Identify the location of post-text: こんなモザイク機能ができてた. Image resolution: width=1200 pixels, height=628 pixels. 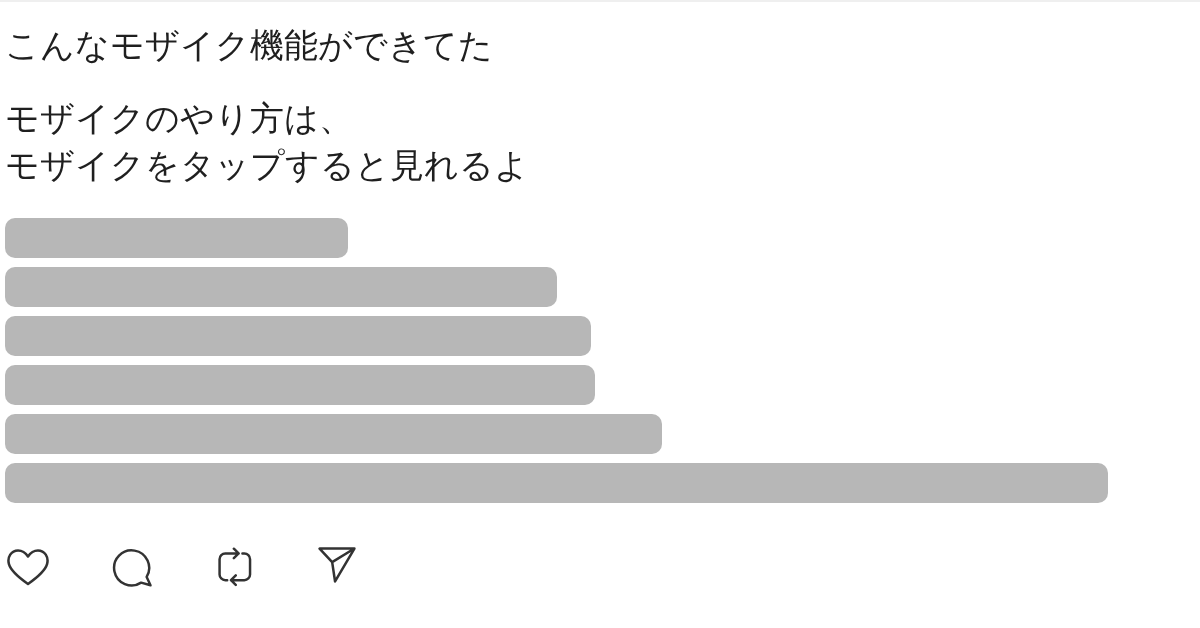
(249, 45).